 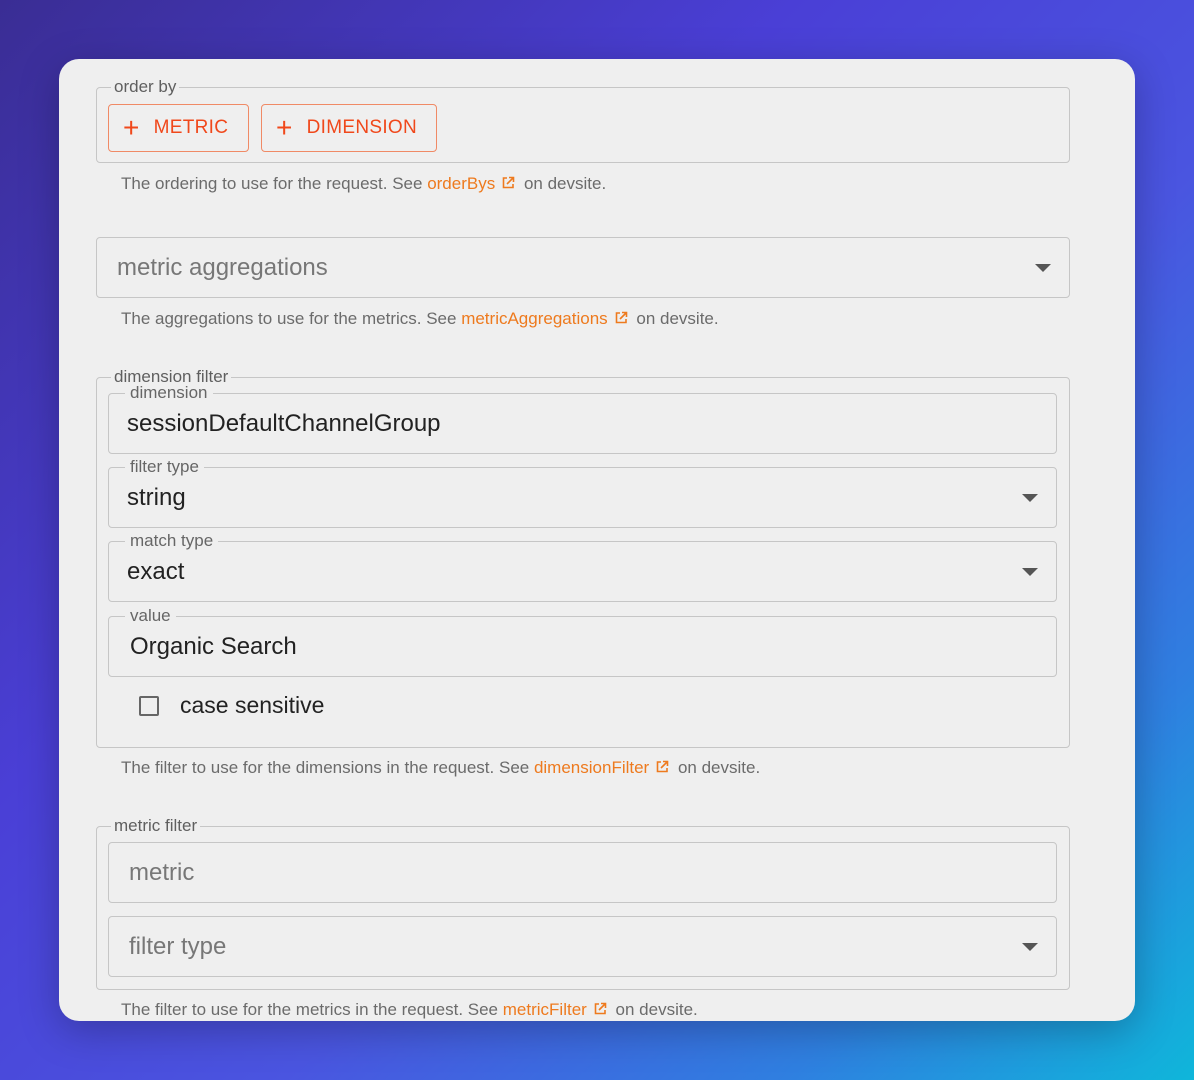 I want to click on filter-value-text: Organic Search, so click(x=213, y=646).